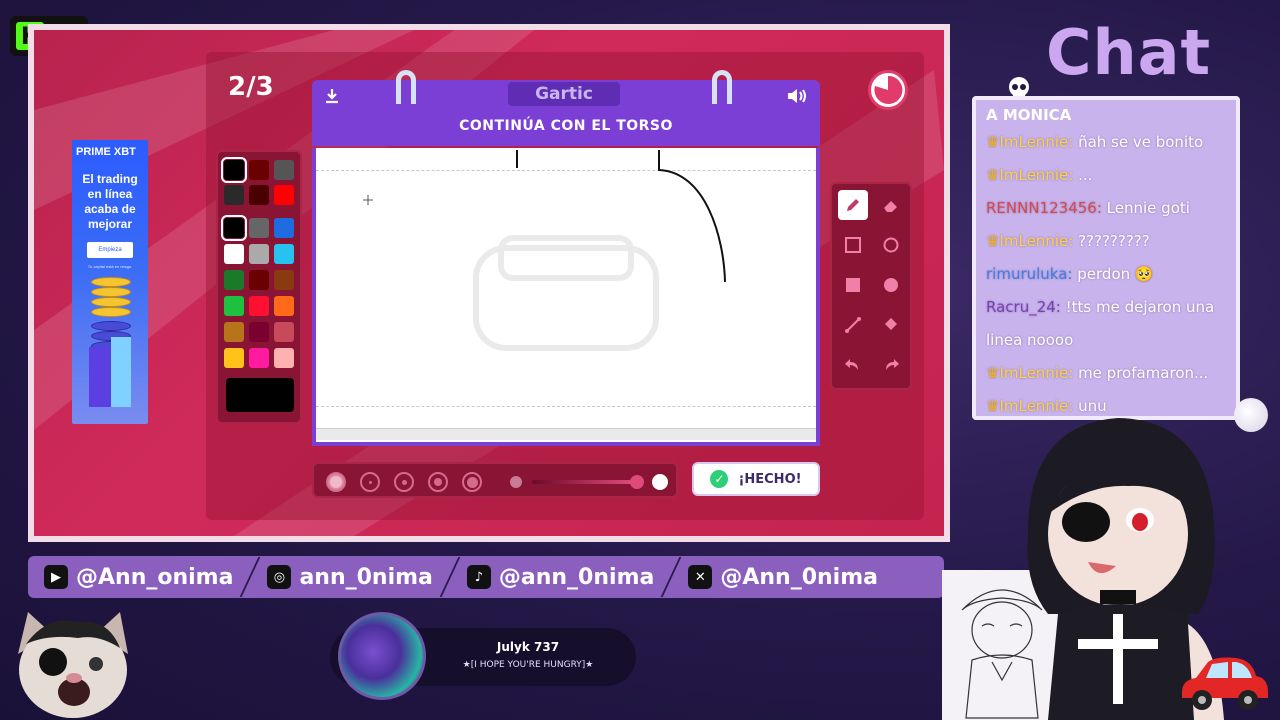 The width and height of the screenshot is (1280, 720). I want to click on player-name: Julyk 737, so click(528, 647).